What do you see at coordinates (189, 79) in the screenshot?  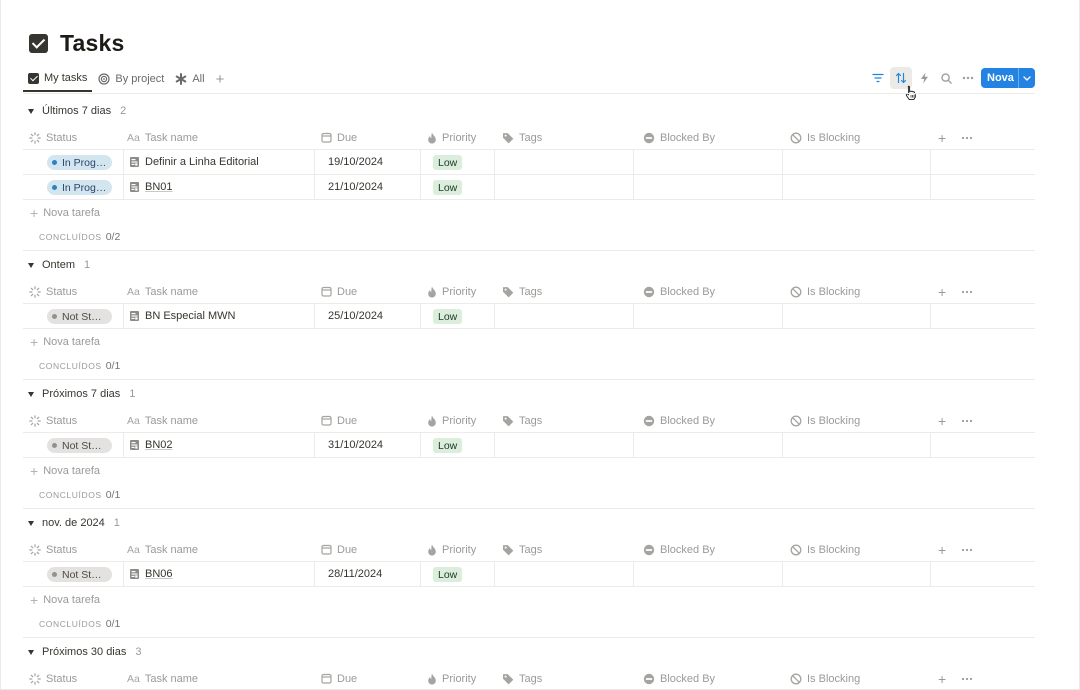 I see `tab-all: All` at bounding box center [189, 79].